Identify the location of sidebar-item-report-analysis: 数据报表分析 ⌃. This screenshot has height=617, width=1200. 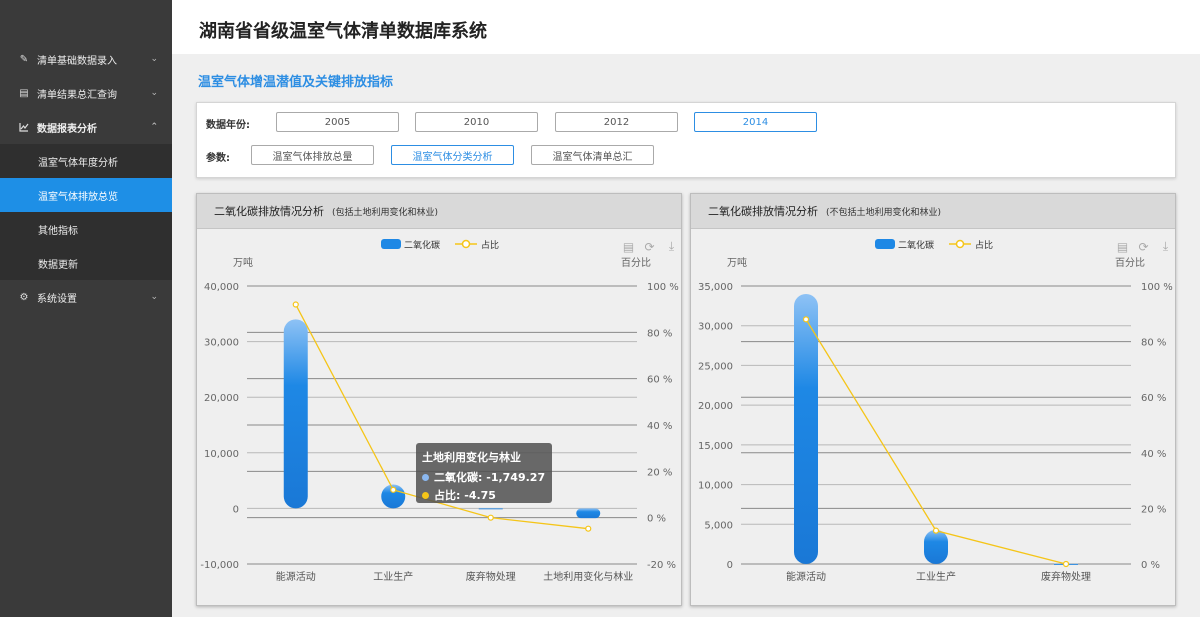
(86, 127).